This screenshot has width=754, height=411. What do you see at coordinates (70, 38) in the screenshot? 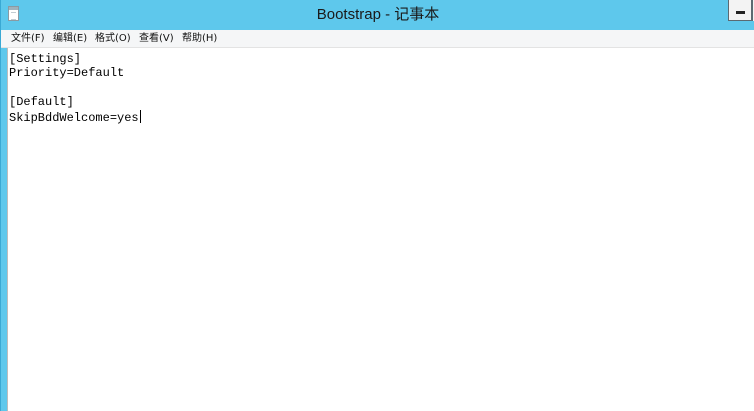
I see `menu-edit: 编辑(E)` at bounding box center [70, 38].